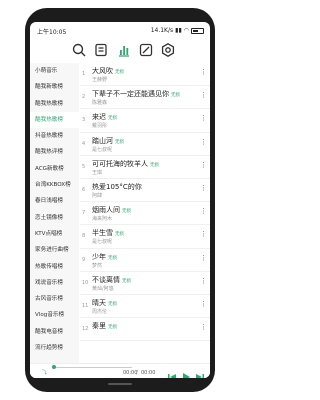 The height and width of the screenshot is (400, 320). Describe the element at coordinates (99, 326) in the screenshot. I see `song-title: 秦里` at that location.